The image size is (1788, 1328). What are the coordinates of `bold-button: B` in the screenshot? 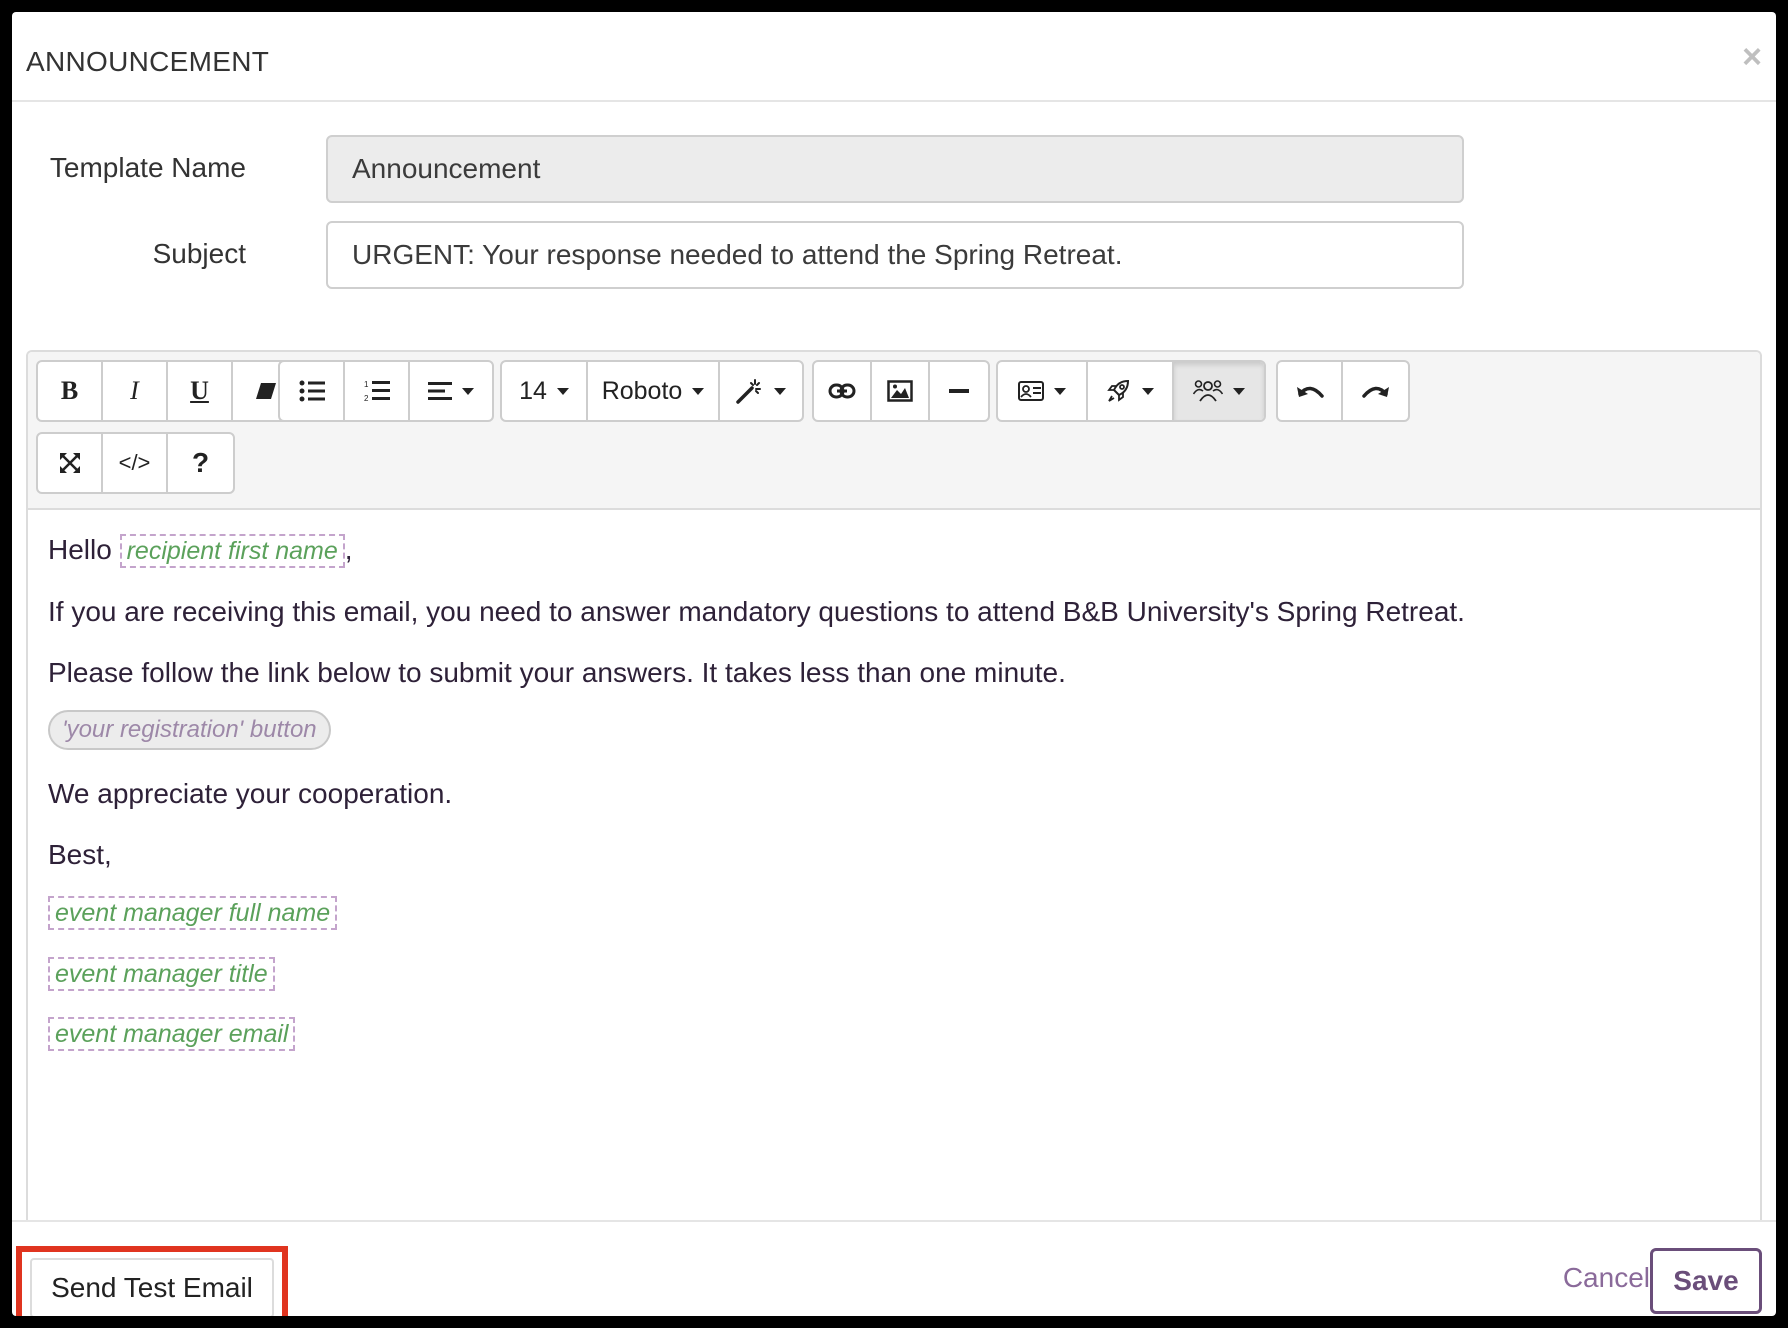 It's located at (70, 391).